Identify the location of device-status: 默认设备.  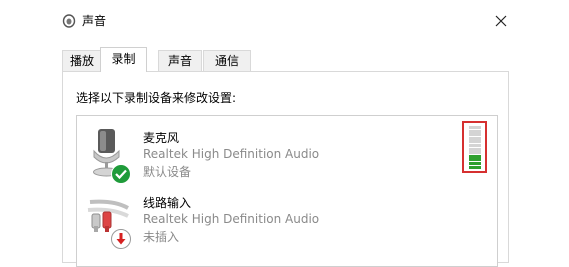
(167, 172).